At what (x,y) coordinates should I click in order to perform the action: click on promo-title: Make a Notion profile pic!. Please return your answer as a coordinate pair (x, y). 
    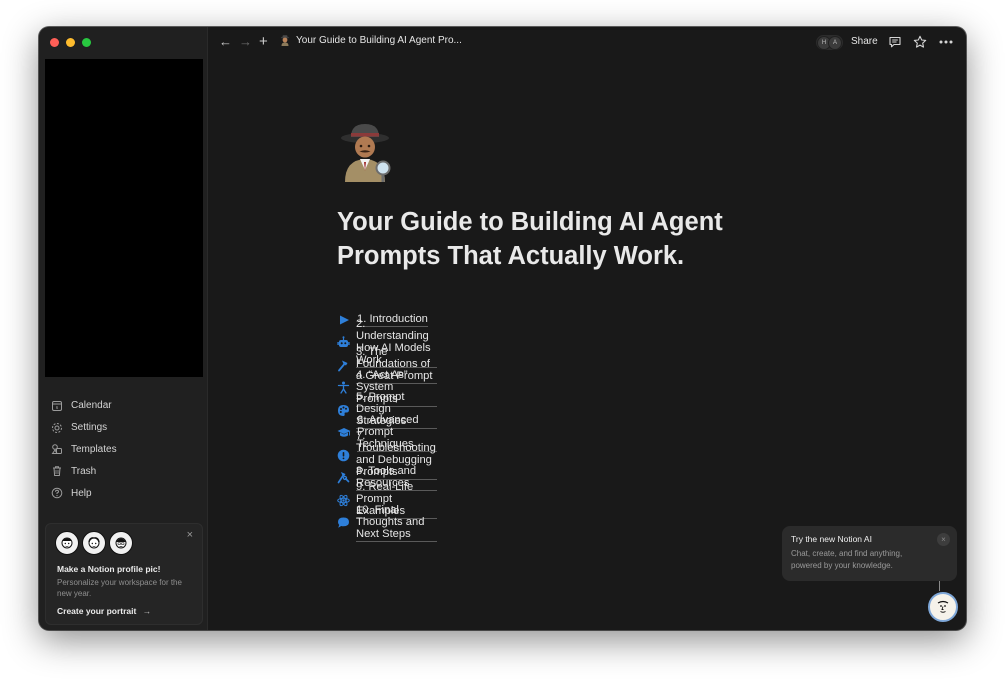
    Looking at the image, I should click on (109, 569).